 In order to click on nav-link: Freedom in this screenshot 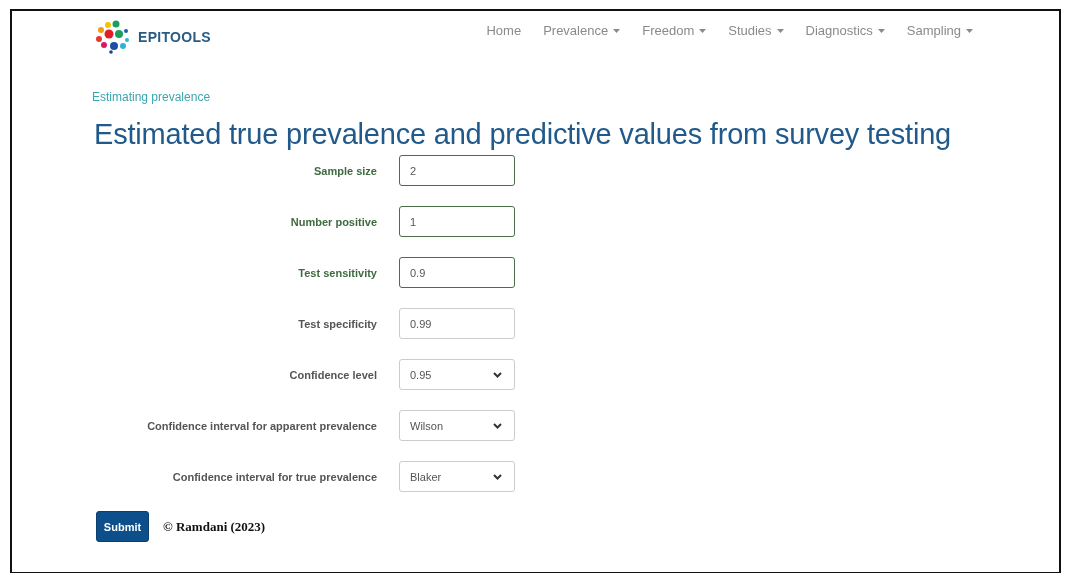, I will do `click(674, 30)`.